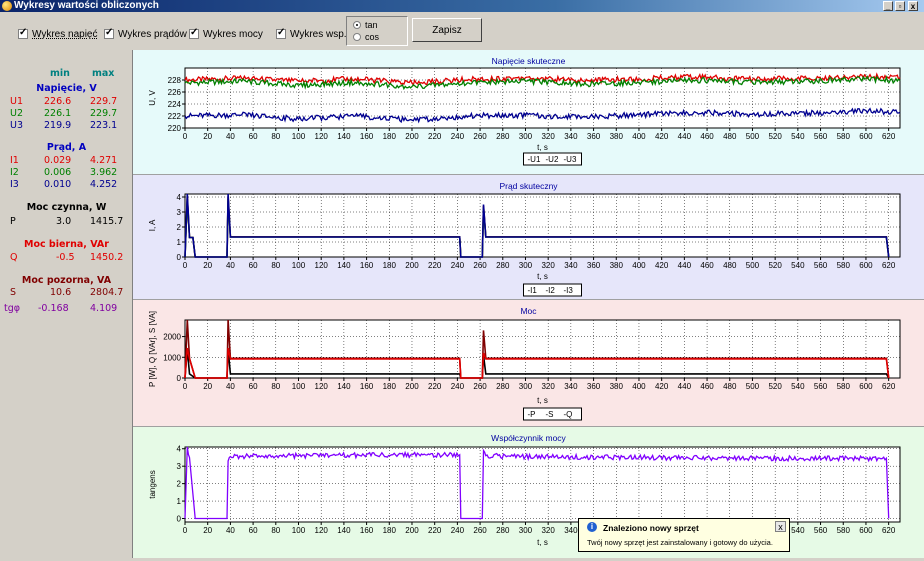 The image size is (924, 561). What do you see at coordinates (528, 438) in the screenshot?
I see `chart-title: Współczynnik mocy` at bounding box center [528, 438].